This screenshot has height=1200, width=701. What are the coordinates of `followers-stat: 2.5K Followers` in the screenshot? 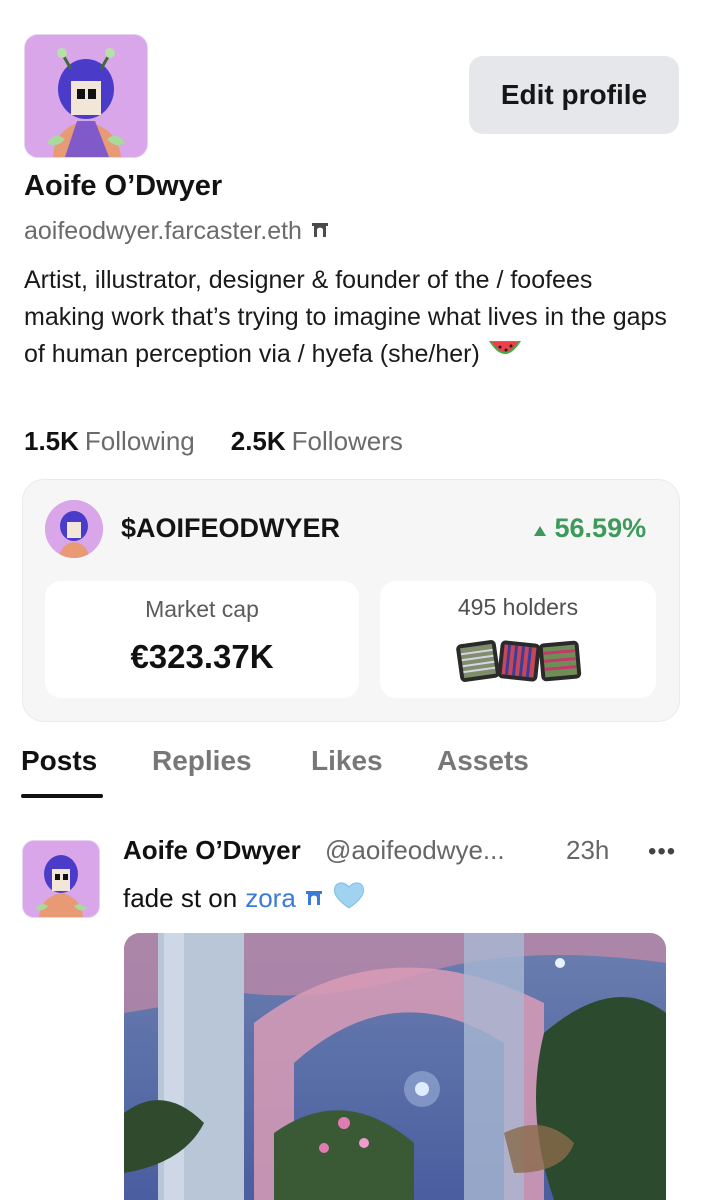 It's located at (317, 441).